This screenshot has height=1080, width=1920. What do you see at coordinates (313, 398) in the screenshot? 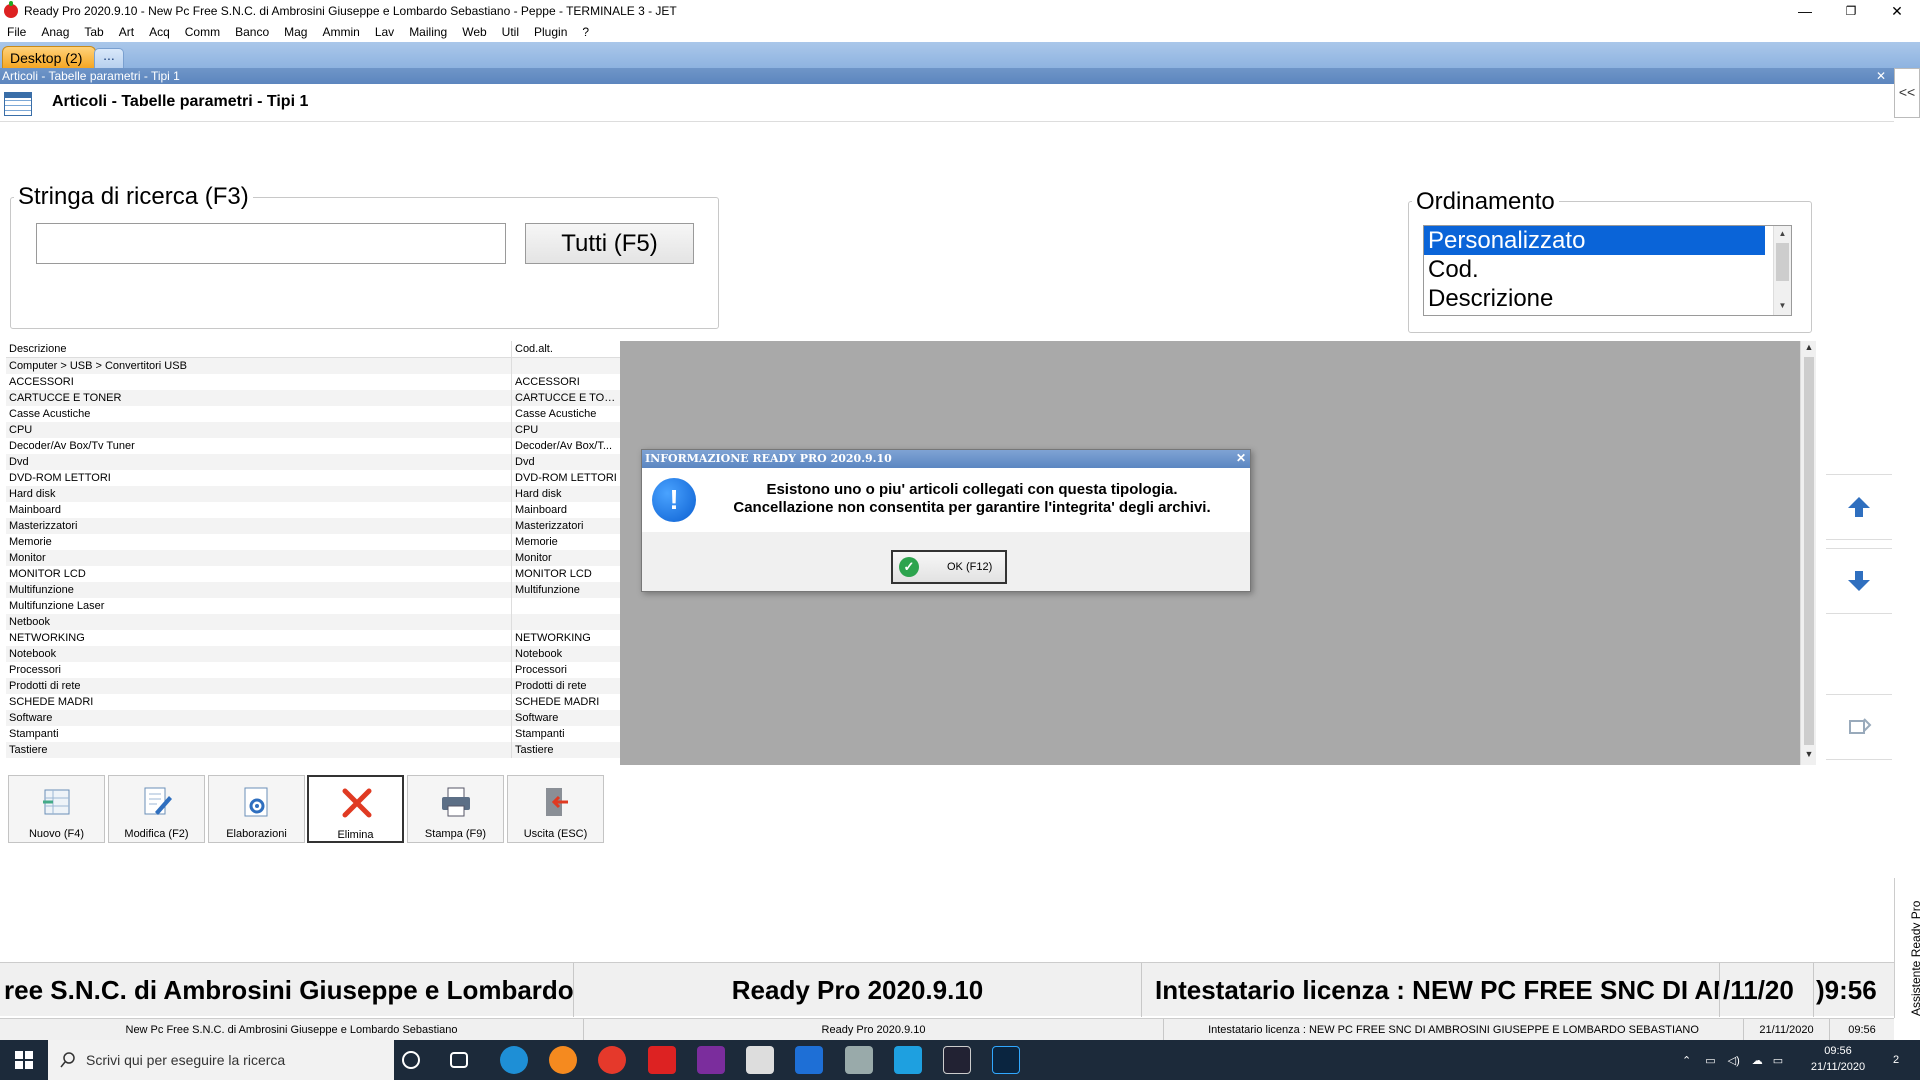
I see `table-row: CARTUCCE E TONER CARTUCCE E TONER` at bounding box center [313, 398].